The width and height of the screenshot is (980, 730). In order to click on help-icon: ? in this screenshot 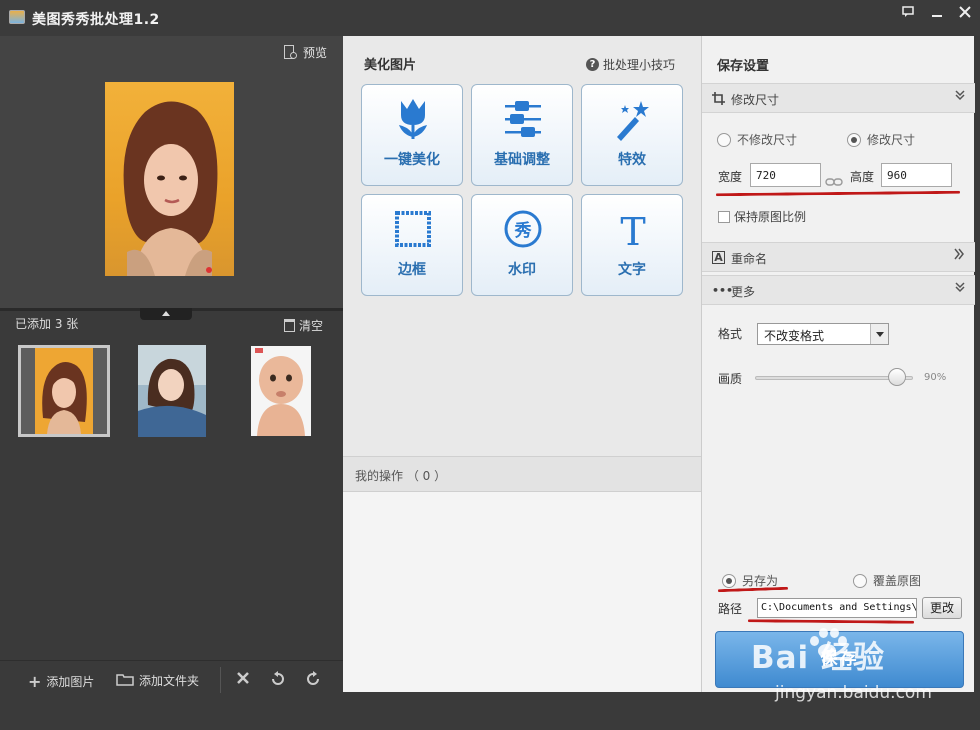, I will do `click(592, 64)`.